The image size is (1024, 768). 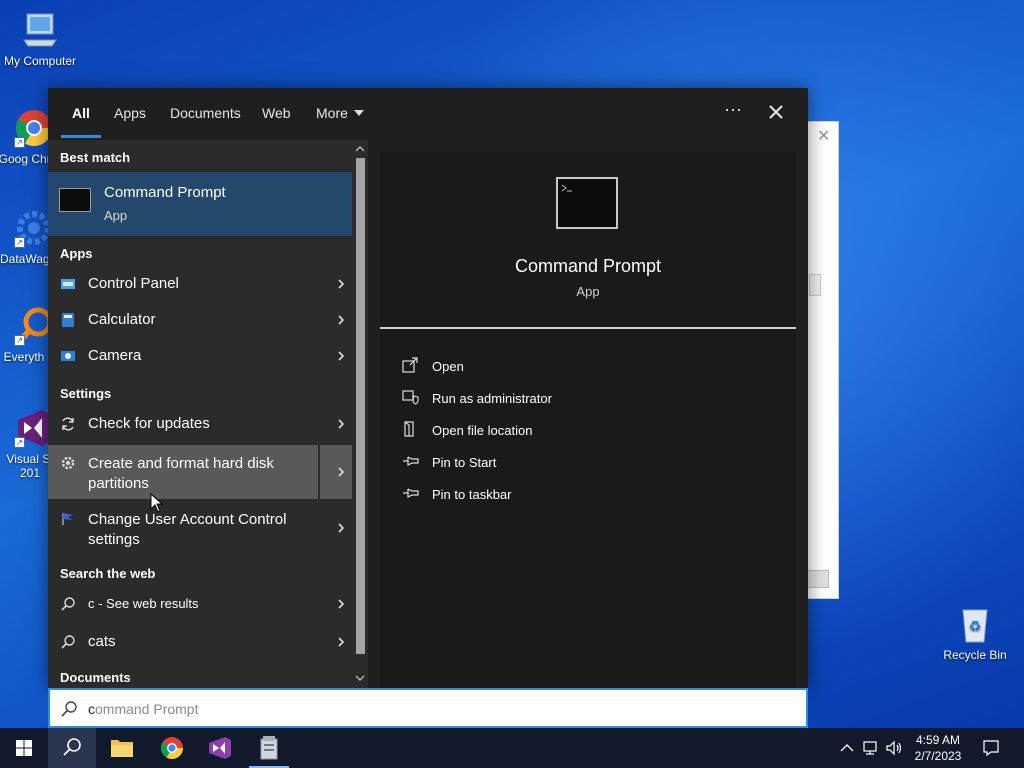 I want to click on result-check-for-updates: Check for updates, so click(x=200, y=424).